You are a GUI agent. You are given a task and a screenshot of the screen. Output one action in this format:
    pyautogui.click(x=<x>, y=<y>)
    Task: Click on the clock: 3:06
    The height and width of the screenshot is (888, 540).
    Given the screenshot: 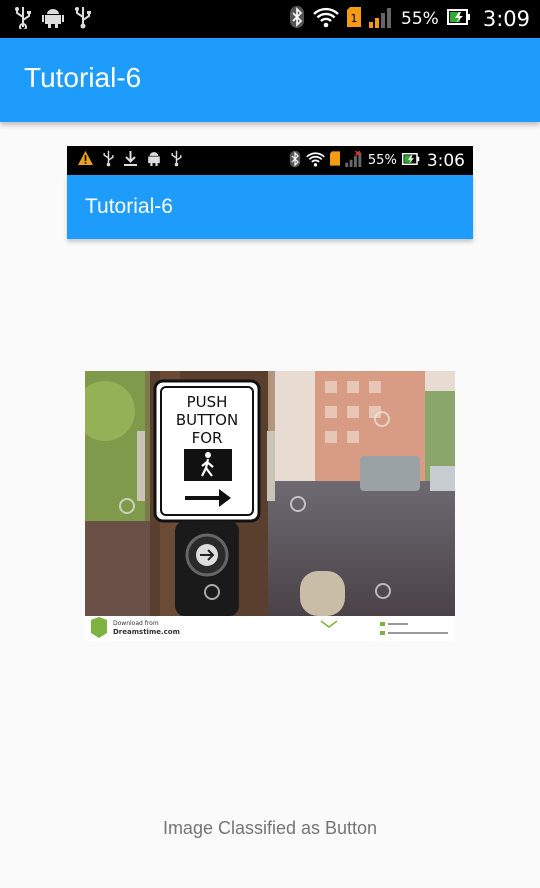 What is the action you would take?
    pyautogui.click(x=445, y=160)
    